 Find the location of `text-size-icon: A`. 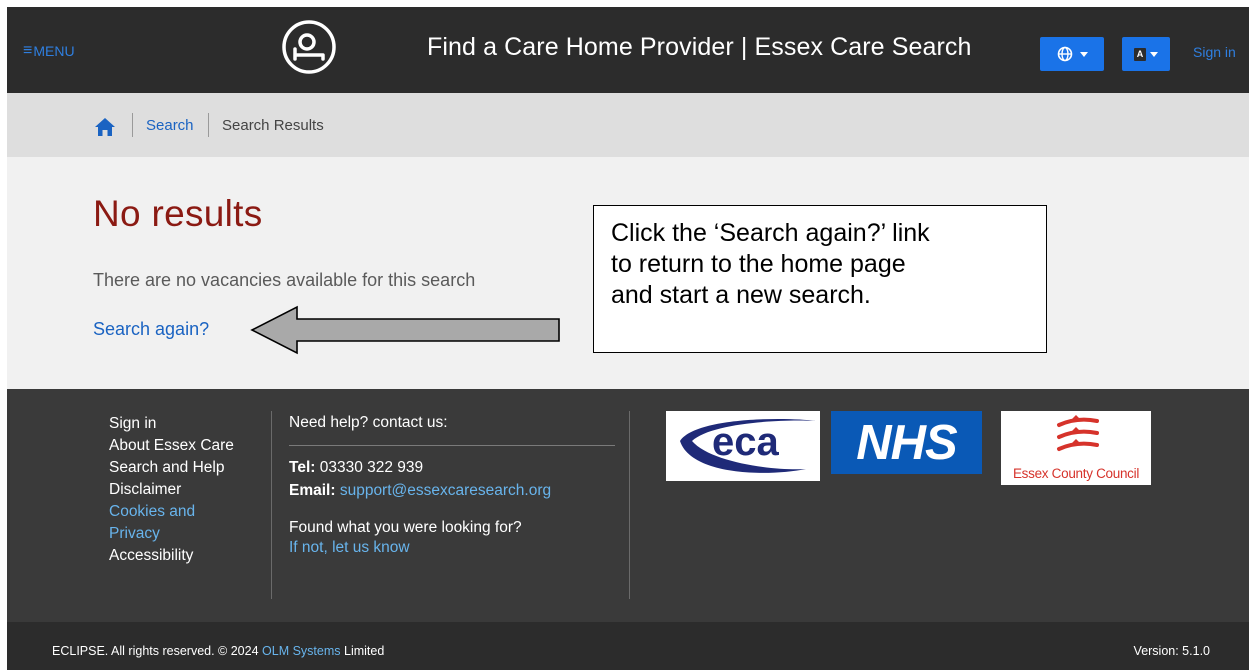

text-size-icon: A is located at coordinates (1140, 54).